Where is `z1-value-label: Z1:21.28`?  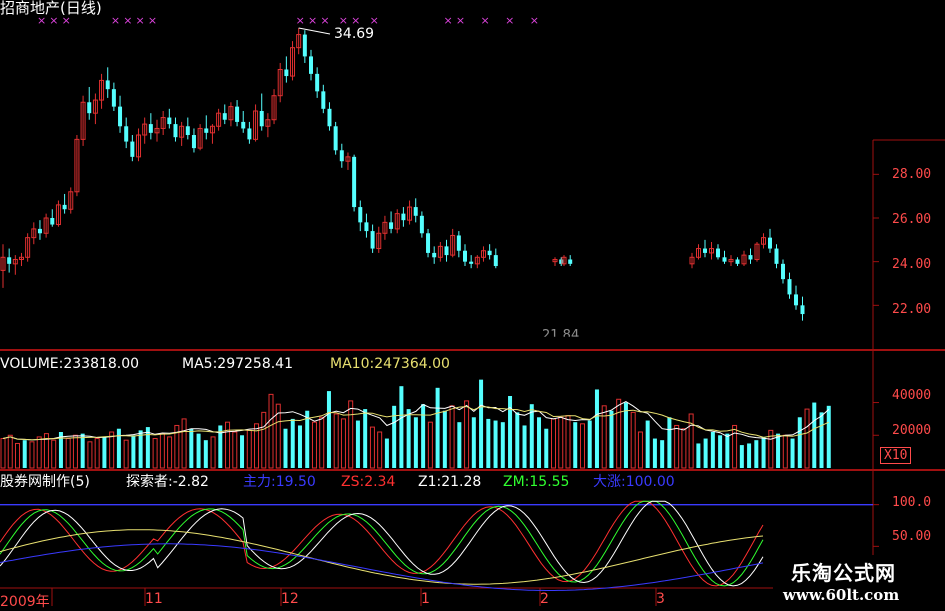
z1-value-label: Z1:21.28 is located at coordinates (450, 482).